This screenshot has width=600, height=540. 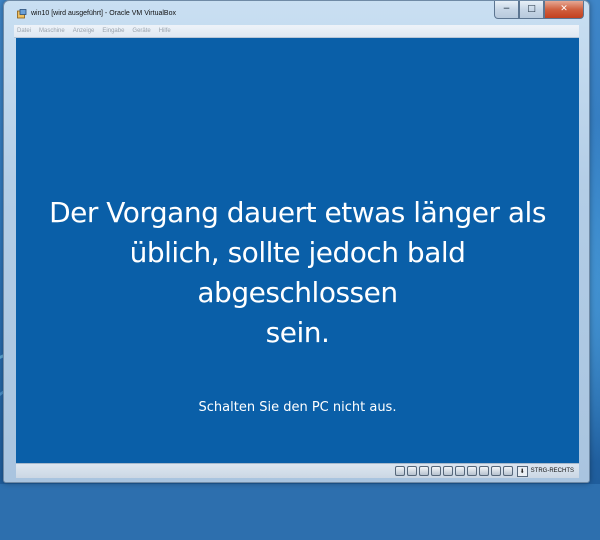 What do you see at coordinates (297, 407) in the screenshot?
I see `do-not-turn-off-message: Schalten Sie den PC nicht aus.` at bounding box center [297, 407].